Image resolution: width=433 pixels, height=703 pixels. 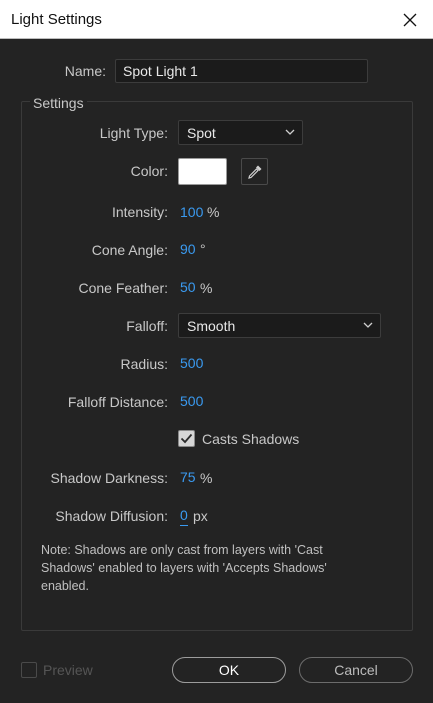 What do you see at coordinates (109, 478) in the screenshot?
I see `shadow-darkness-label: Shadow Darkness:` at bounding box center [109, 478].